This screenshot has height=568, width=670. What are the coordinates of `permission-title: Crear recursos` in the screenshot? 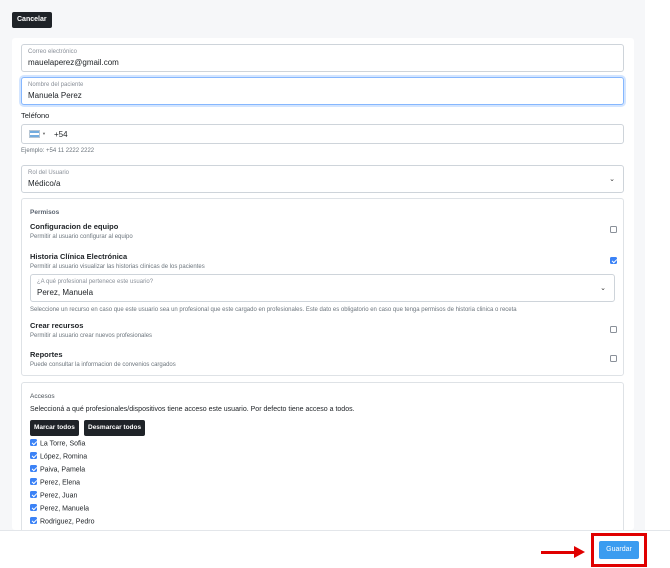 It's located at (57, 325).